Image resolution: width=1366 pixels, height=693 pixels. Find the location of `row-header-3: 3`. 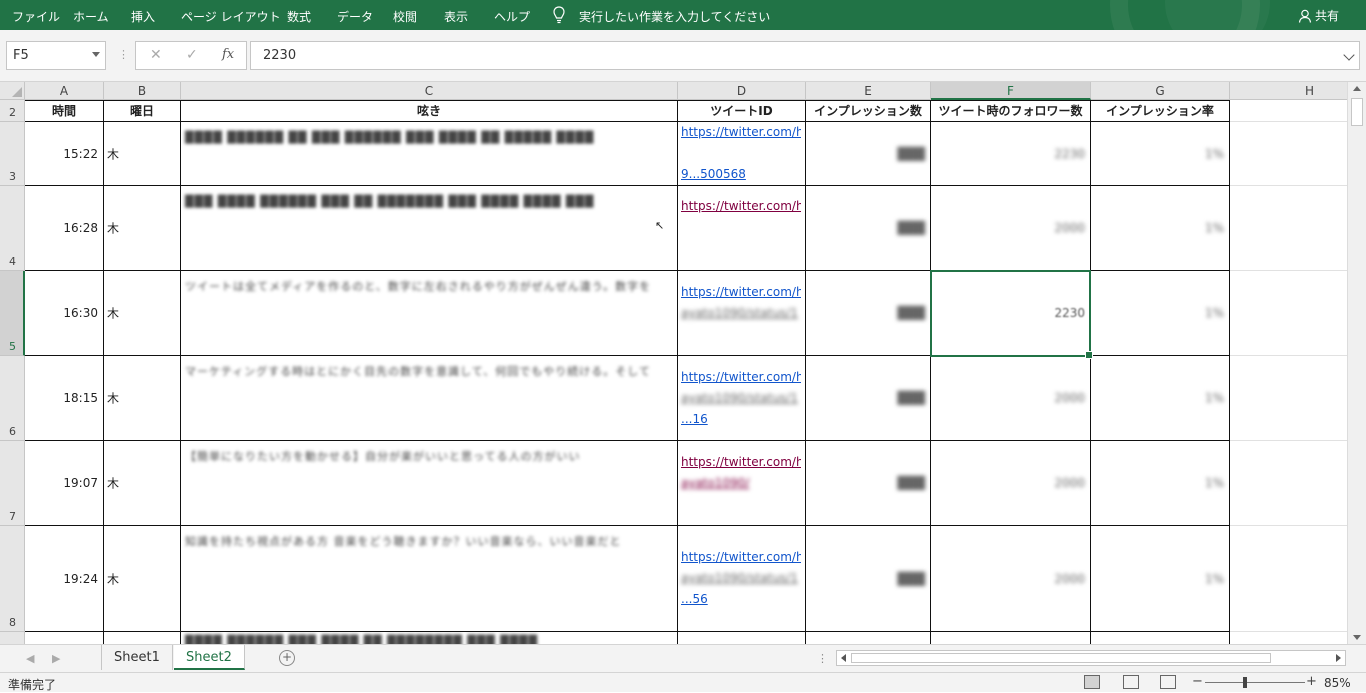

row-header-3: 3 is located at coordinates (12, 154).